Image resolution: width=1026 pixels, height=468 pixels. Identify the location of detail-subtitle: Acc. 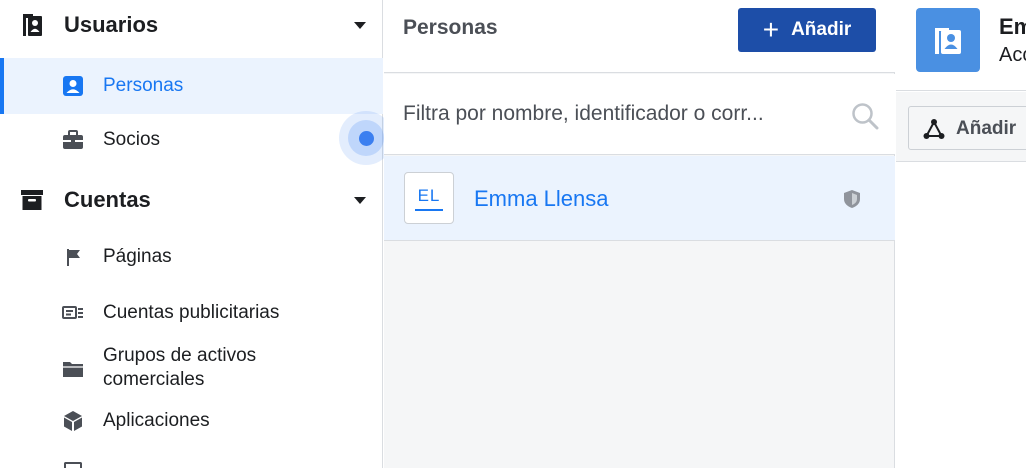
(1012, 55).